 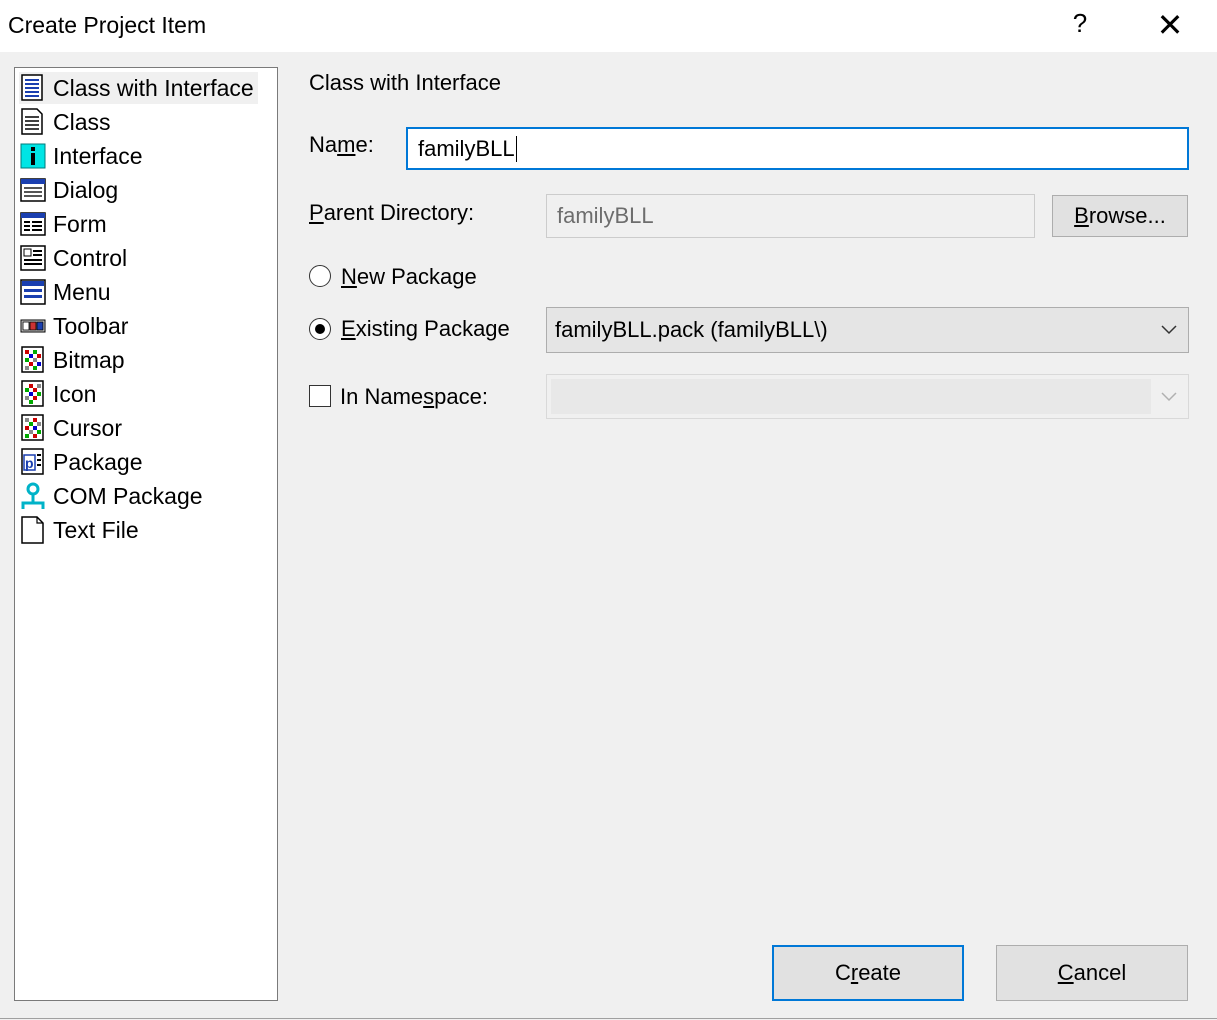 I want to click on dialog-icon, so click(x=33, y=190).